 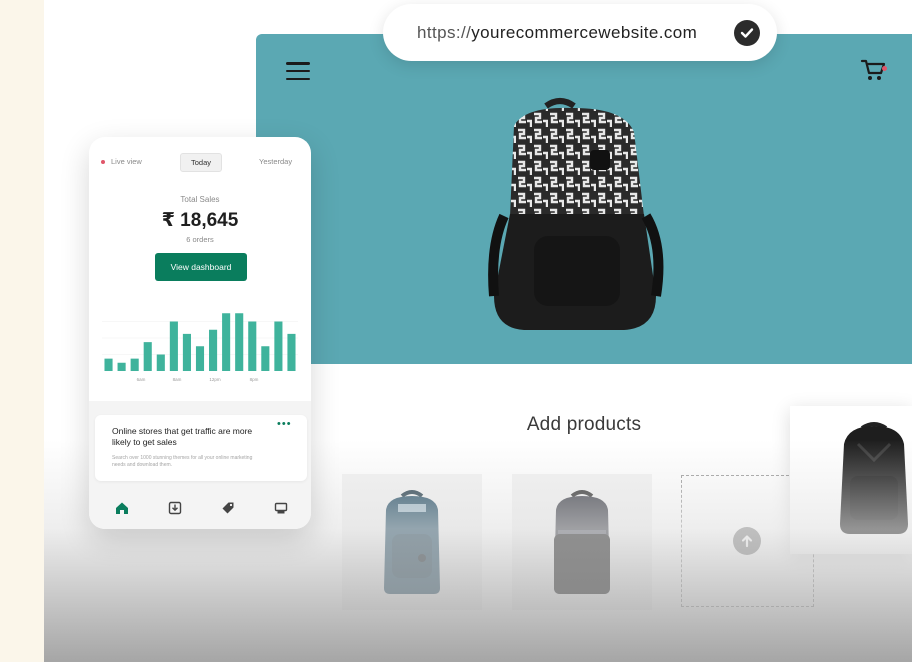 What do you see at coordinates (576, 214) in the screenshot?
I see `hero-backpack-image` at bounding box center [576, 214].